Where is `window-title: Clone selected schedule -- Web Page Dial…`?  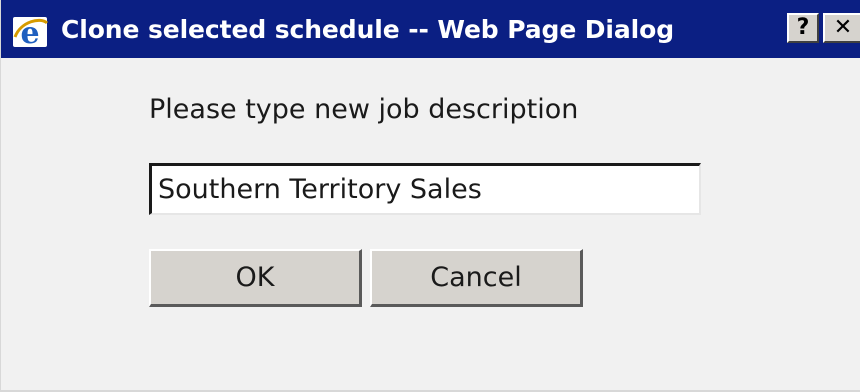
window-title: Clone selected schedule -- Web Page Dial… is located at coordinates (368, 29).